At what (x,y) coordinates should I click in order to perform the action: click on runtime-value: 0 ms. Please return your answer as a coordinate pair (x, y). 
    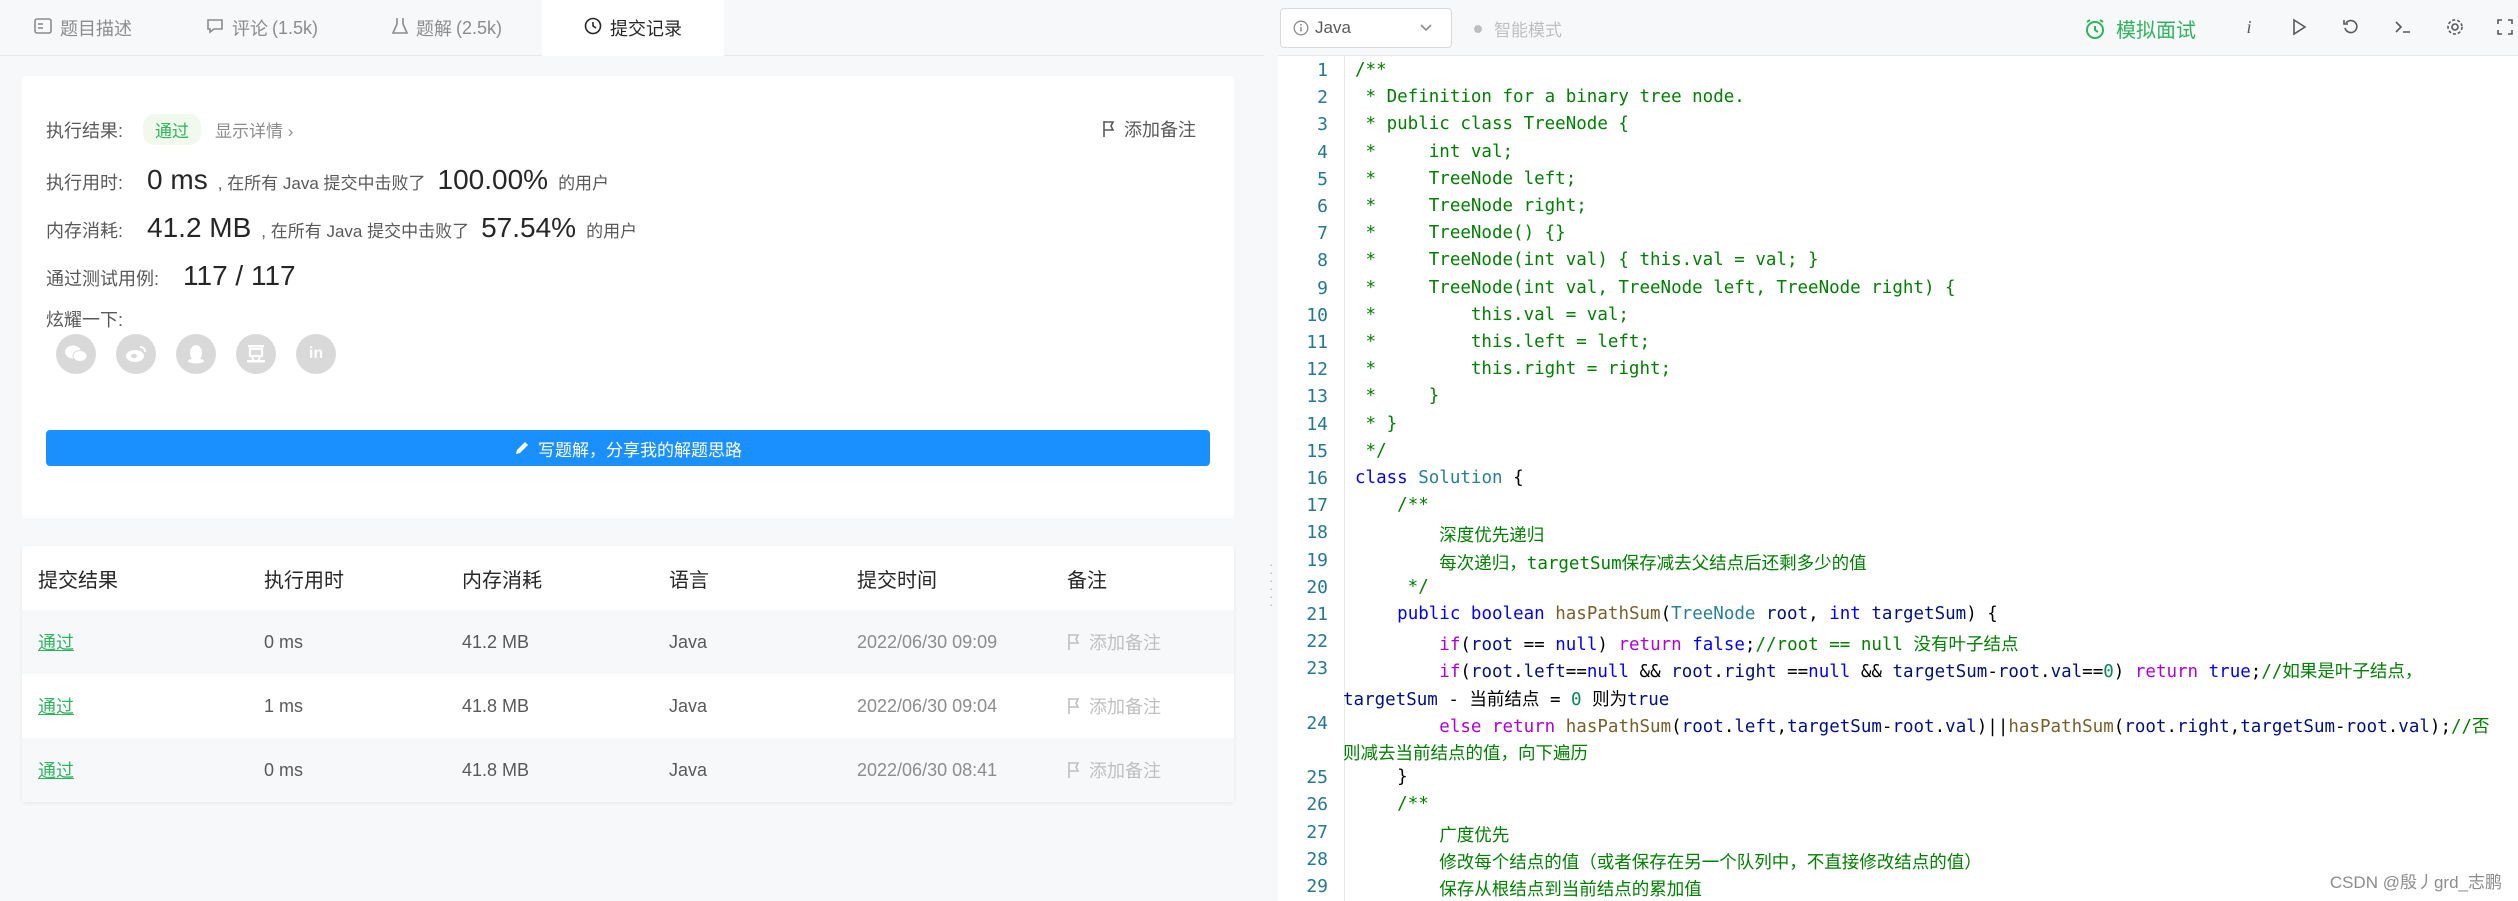
    Looking at the image, I should click on (177, 179).